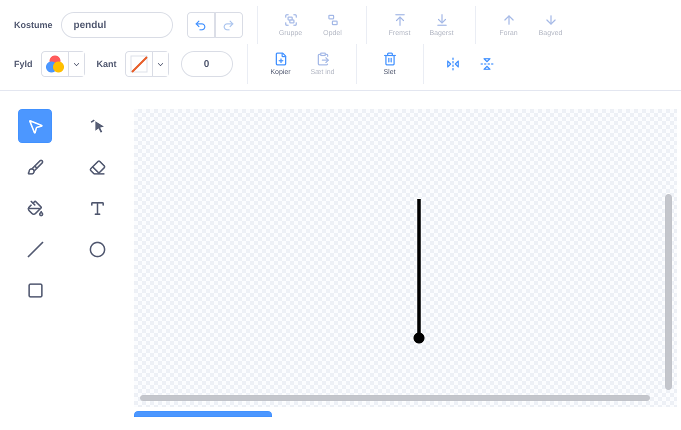  What do you see at coordinates (35, 290) in the screenshot?
I see `square-icon` at bounding box center [35, 290].